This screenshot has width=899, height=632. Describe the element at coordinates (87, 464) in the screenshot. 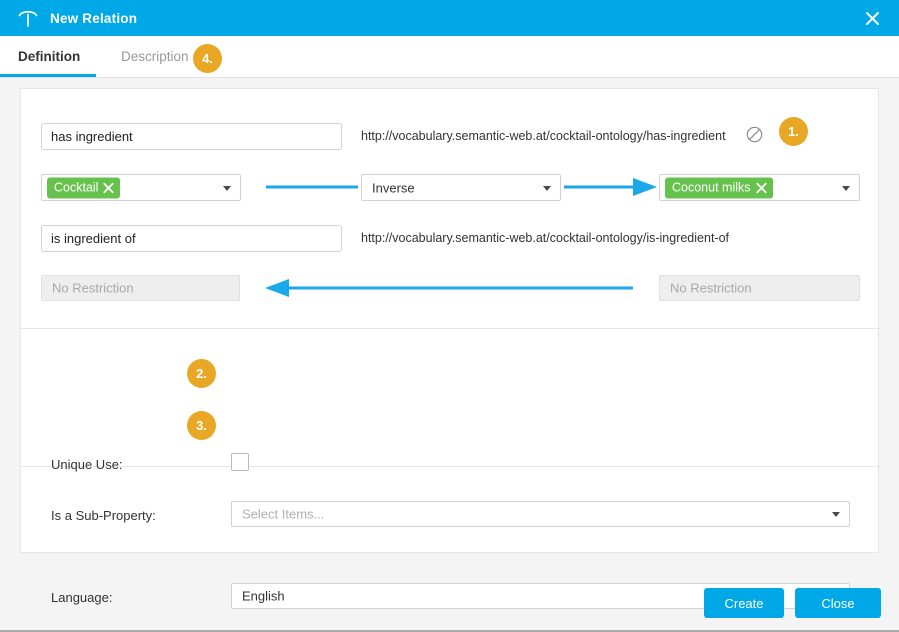

I see `unique-use-label: Unique Use:` at that location.